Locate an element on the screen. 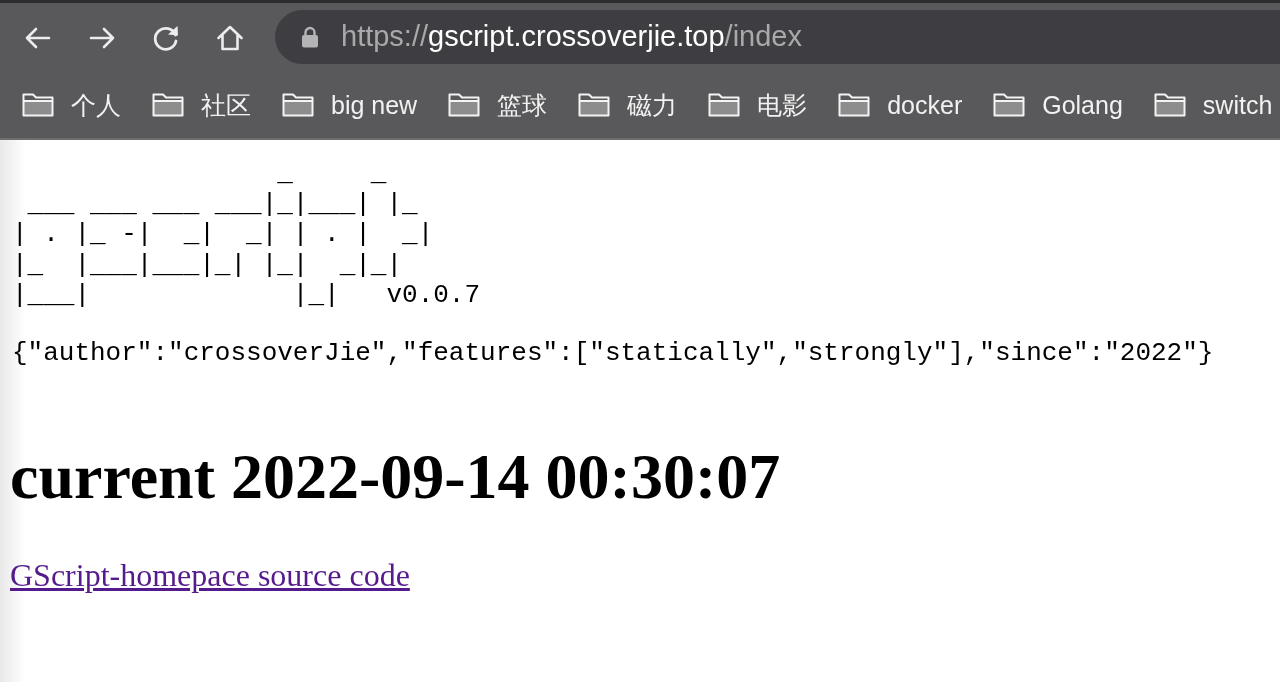  bookmark-item: 篮球 is located at coordinates (498, 105).